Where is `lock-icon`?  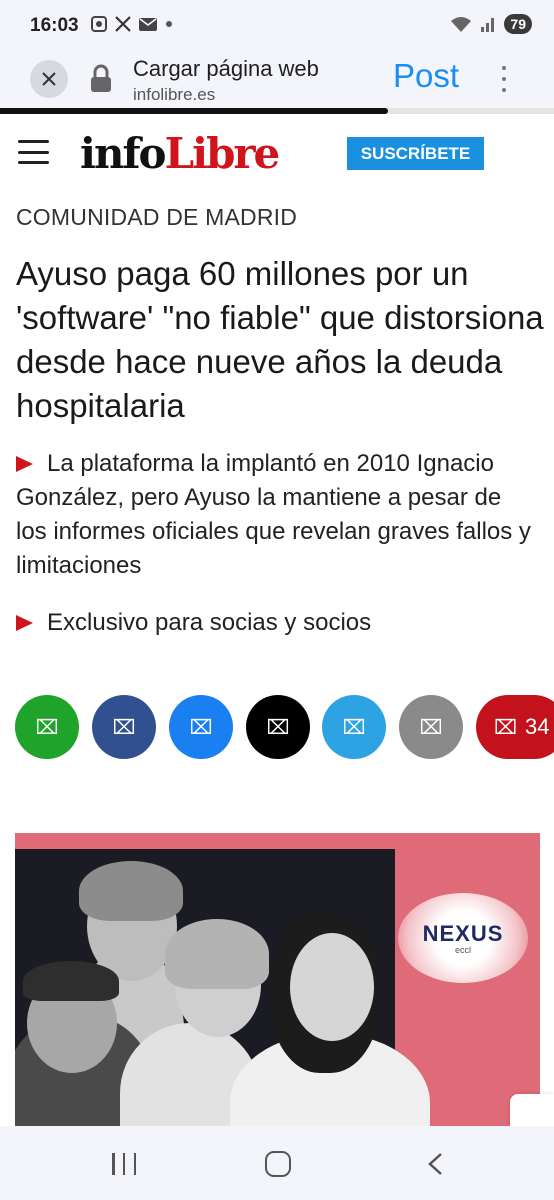 lock-icon is located at coordinates (101, 79).